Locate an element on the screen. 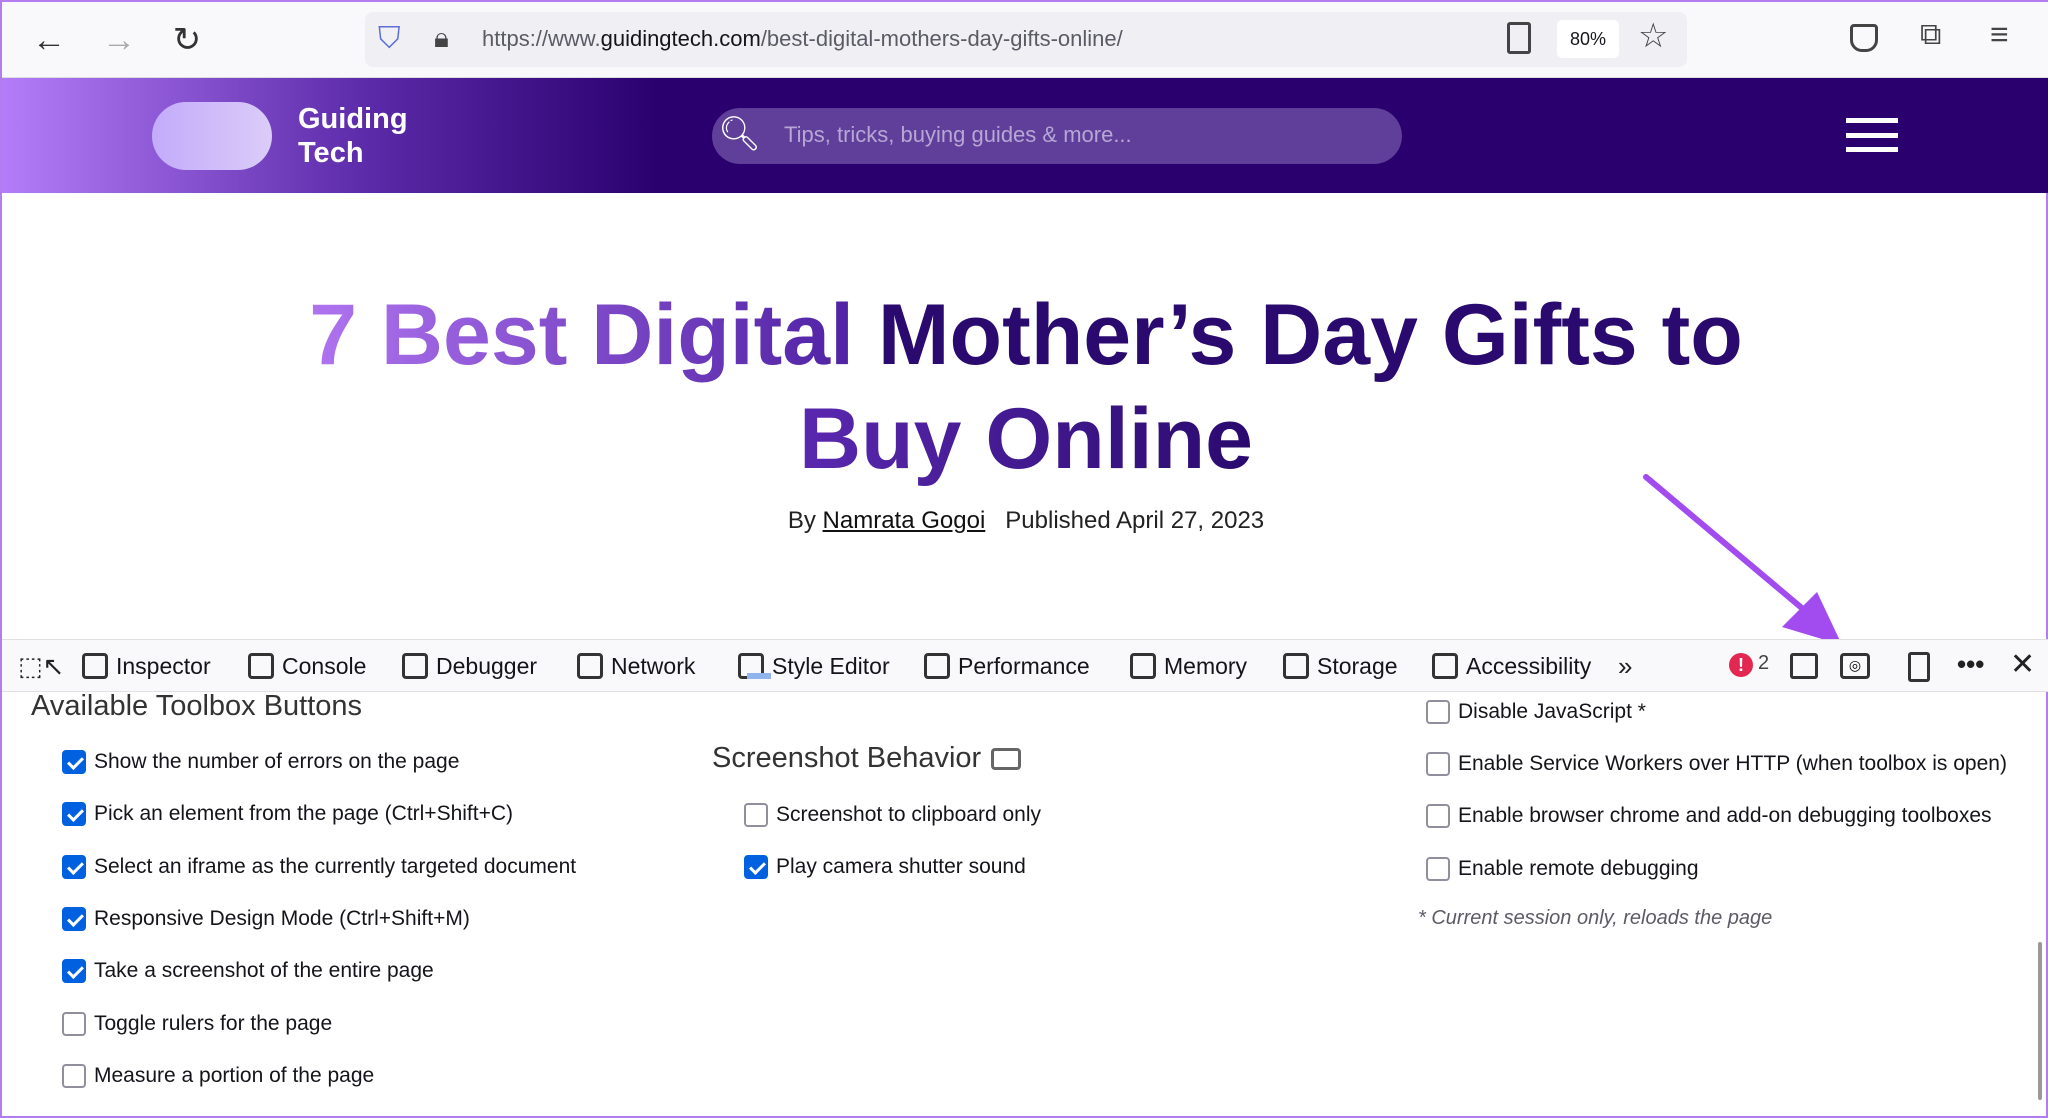 This screenshot has height=1118, width=2048. article-title: 7 Best Digital Mother’s Day Gifts to is located at coordinates (1026, 335).